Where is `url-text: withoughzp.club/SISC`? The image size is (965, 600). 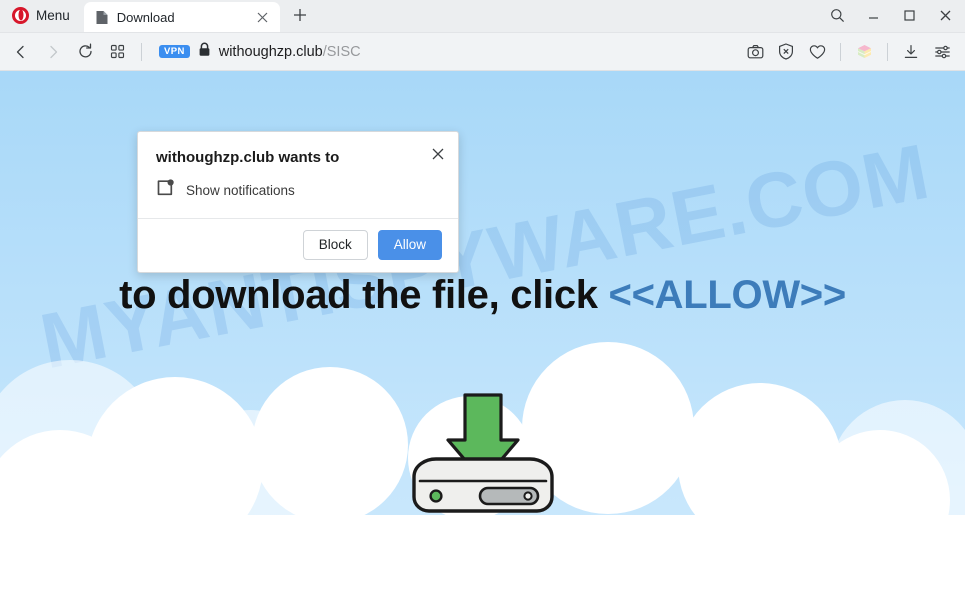
url-text: withoughzp.club/SISC is located at coordinates (290, 52).